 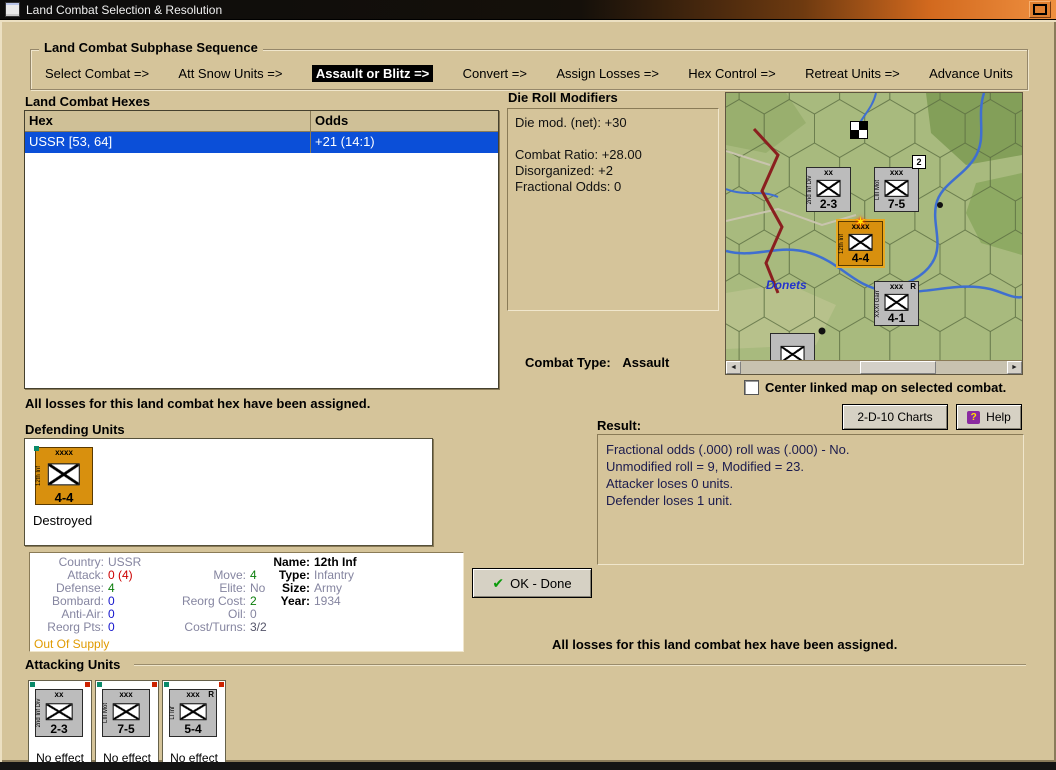 I want to click on explosion-icon: ✶, so click(x=860, y=222).